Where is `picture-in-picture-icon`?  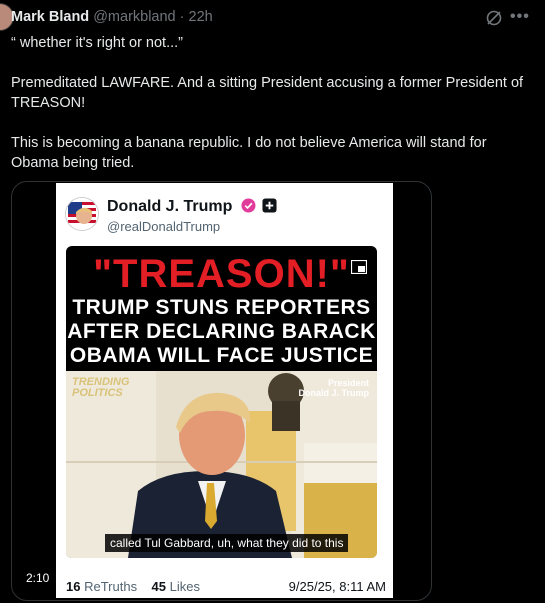
picture-in-picture-icon is located at coordinates (359, 269).